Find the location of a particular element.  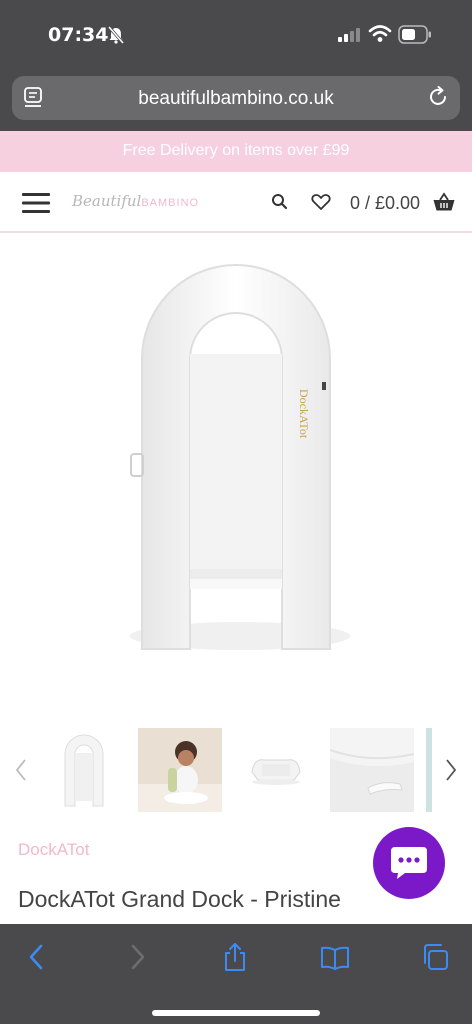

thumbnail-fabric-detail is located at coordinates (372, 770).